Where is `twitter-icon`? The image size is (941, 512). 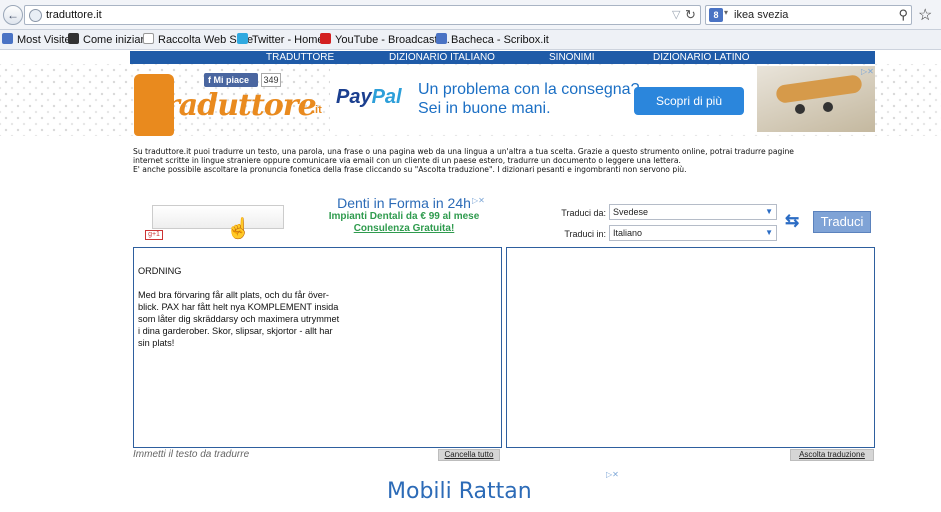 twitter-icon is located at coordinates (242, 38).